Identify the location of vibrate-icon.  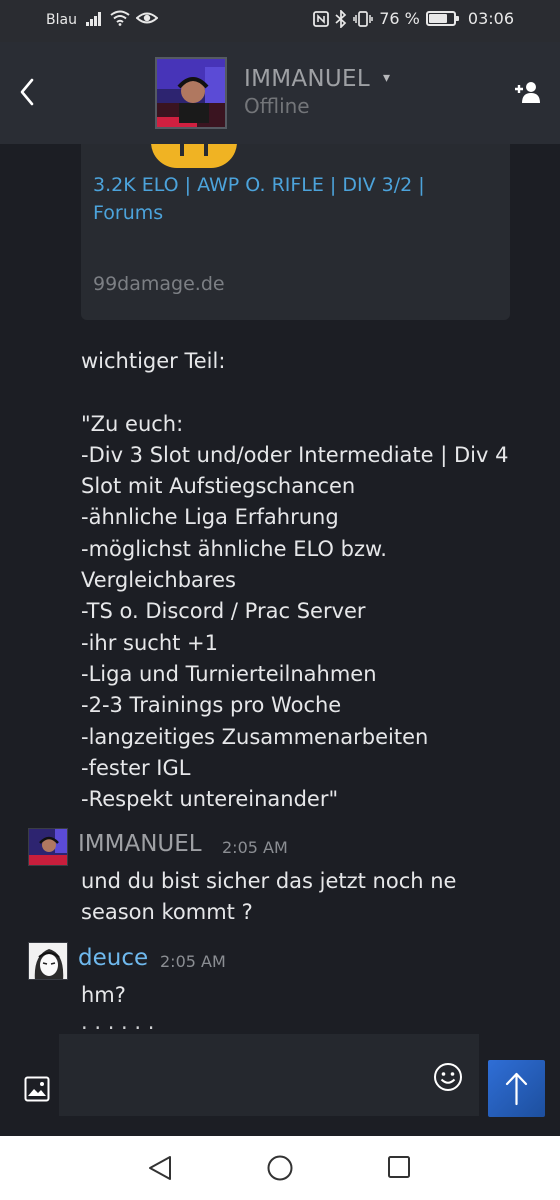
(363, 18).